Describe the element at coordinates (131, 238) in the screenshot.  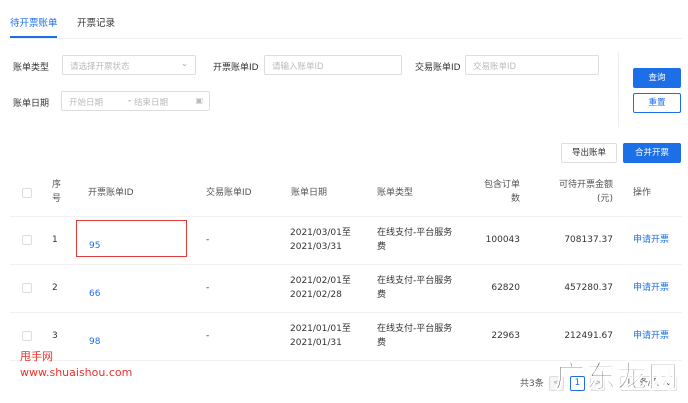
I see `highlight-box` at that location.